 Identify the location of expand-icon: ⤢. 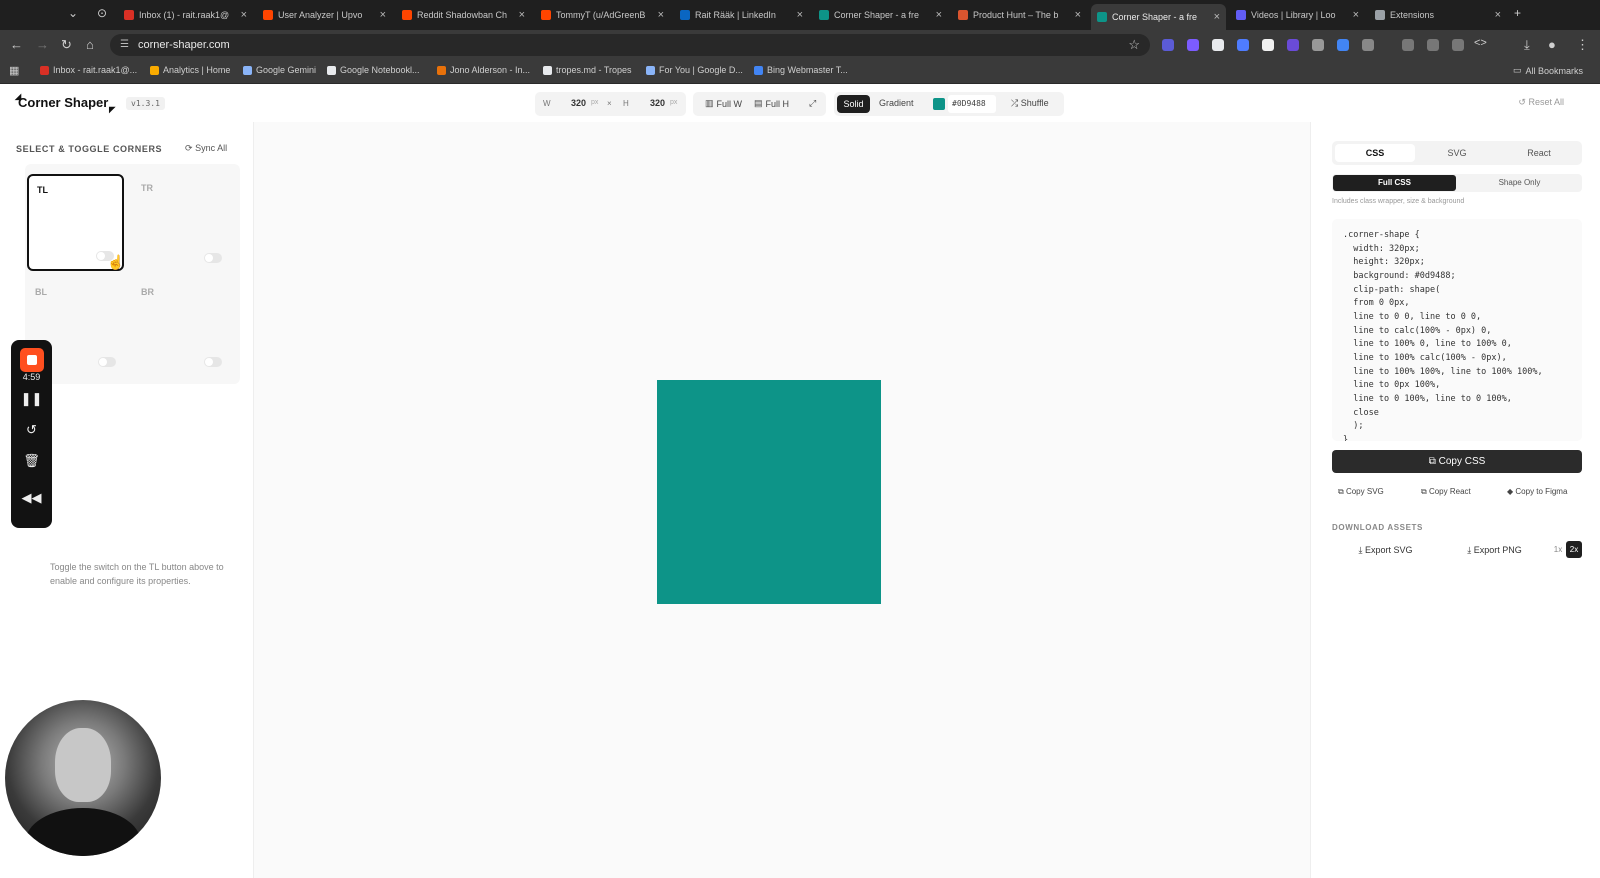
(812, 103).